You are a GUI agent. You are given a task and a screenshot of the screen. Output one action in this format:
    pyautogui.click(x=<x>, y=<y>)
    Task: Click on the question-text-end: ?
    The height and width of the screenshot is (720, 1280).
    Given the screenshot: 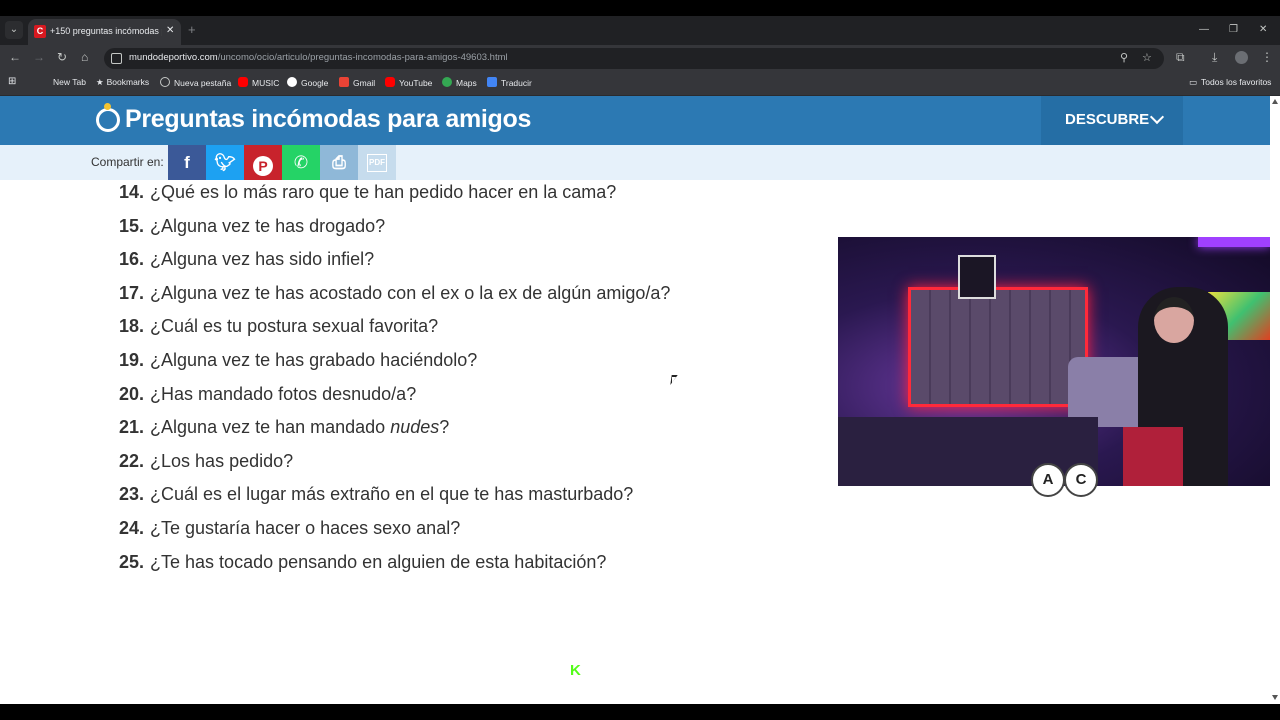 What is the action you would take?
    pyautogui.click(x=444, y=427)
    